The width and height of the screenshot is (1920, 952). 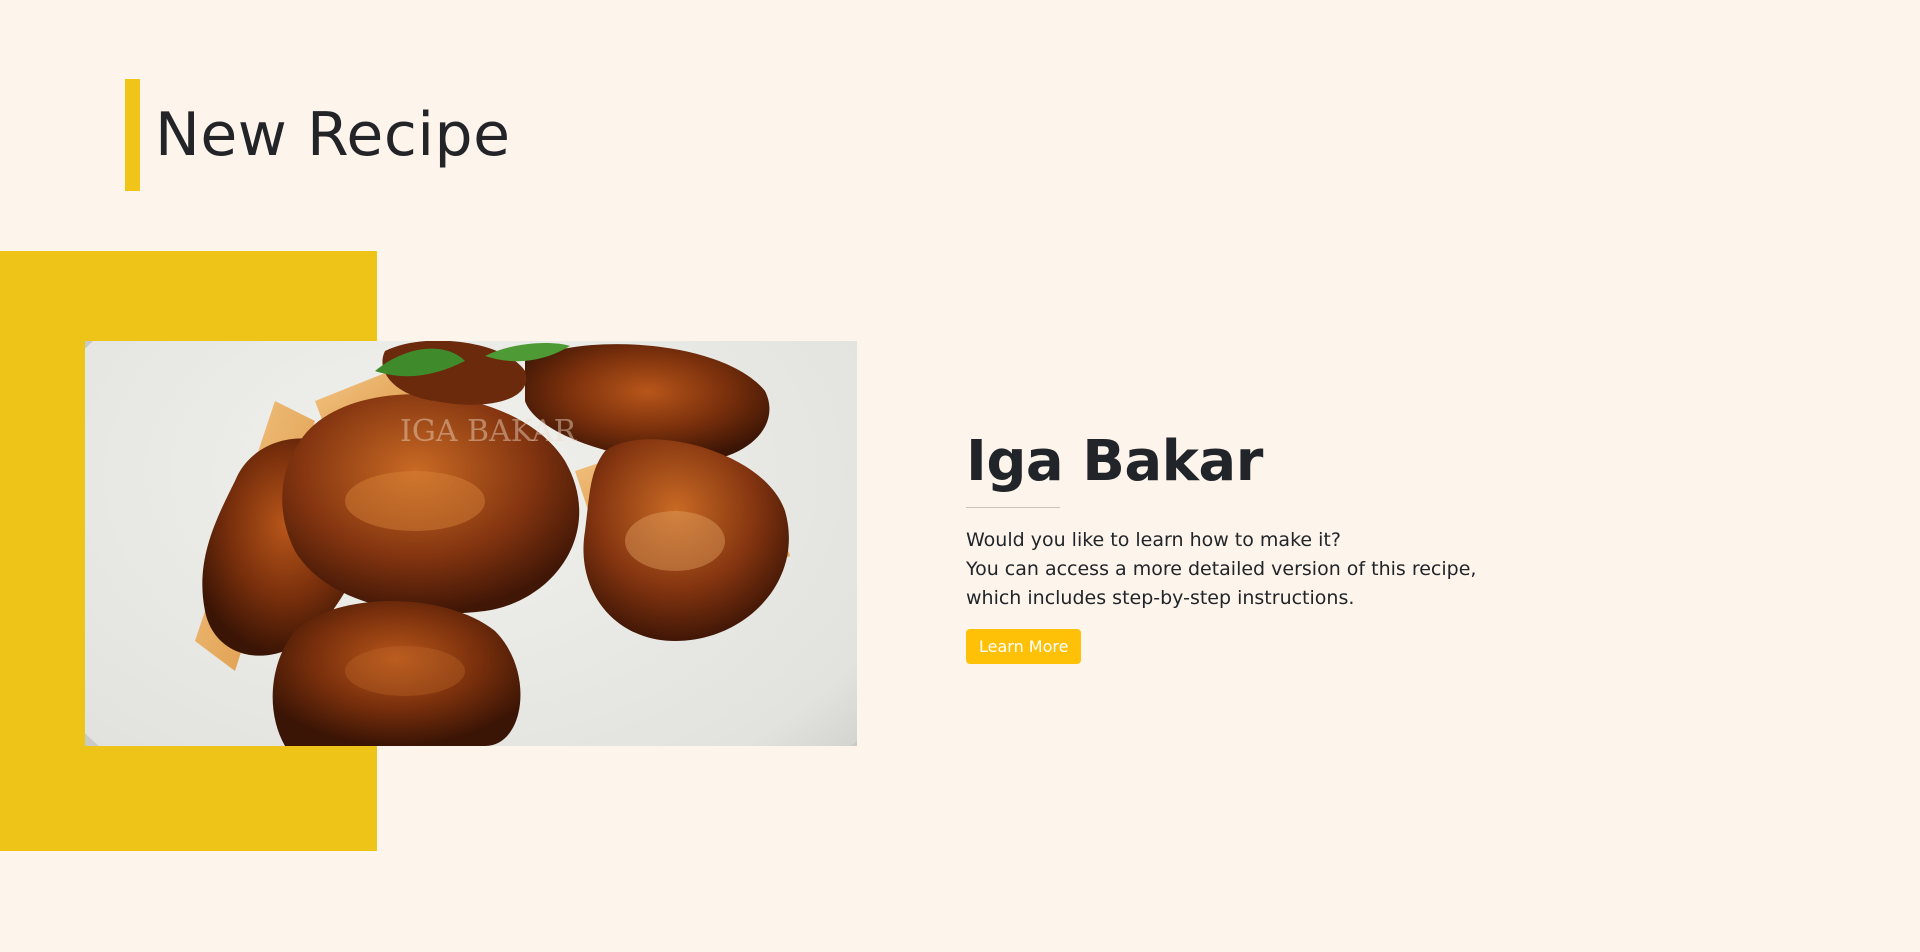 I want to click on title-divider, so click(x=1013, y=508).